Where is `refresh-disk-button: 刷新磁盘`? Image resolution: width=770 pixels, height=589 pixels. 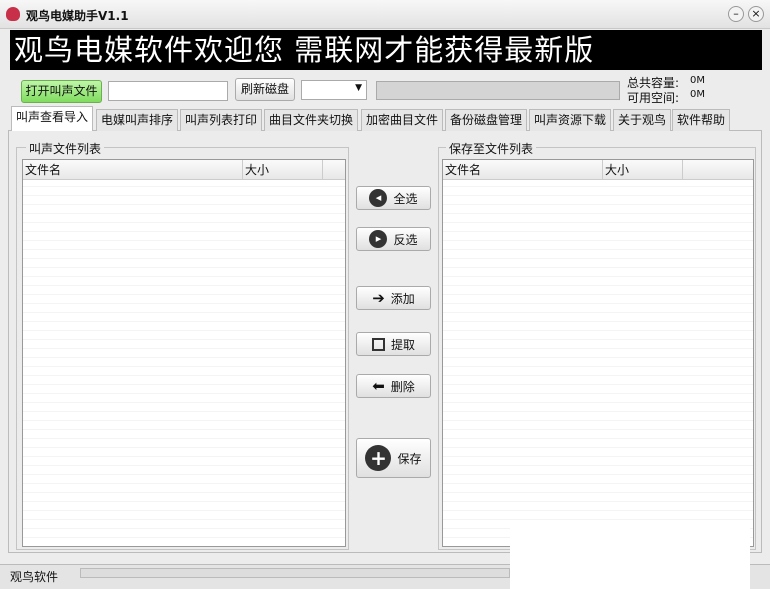 refresh-disk-button: 刷新磁盘 is located at coordinates (265, 89).